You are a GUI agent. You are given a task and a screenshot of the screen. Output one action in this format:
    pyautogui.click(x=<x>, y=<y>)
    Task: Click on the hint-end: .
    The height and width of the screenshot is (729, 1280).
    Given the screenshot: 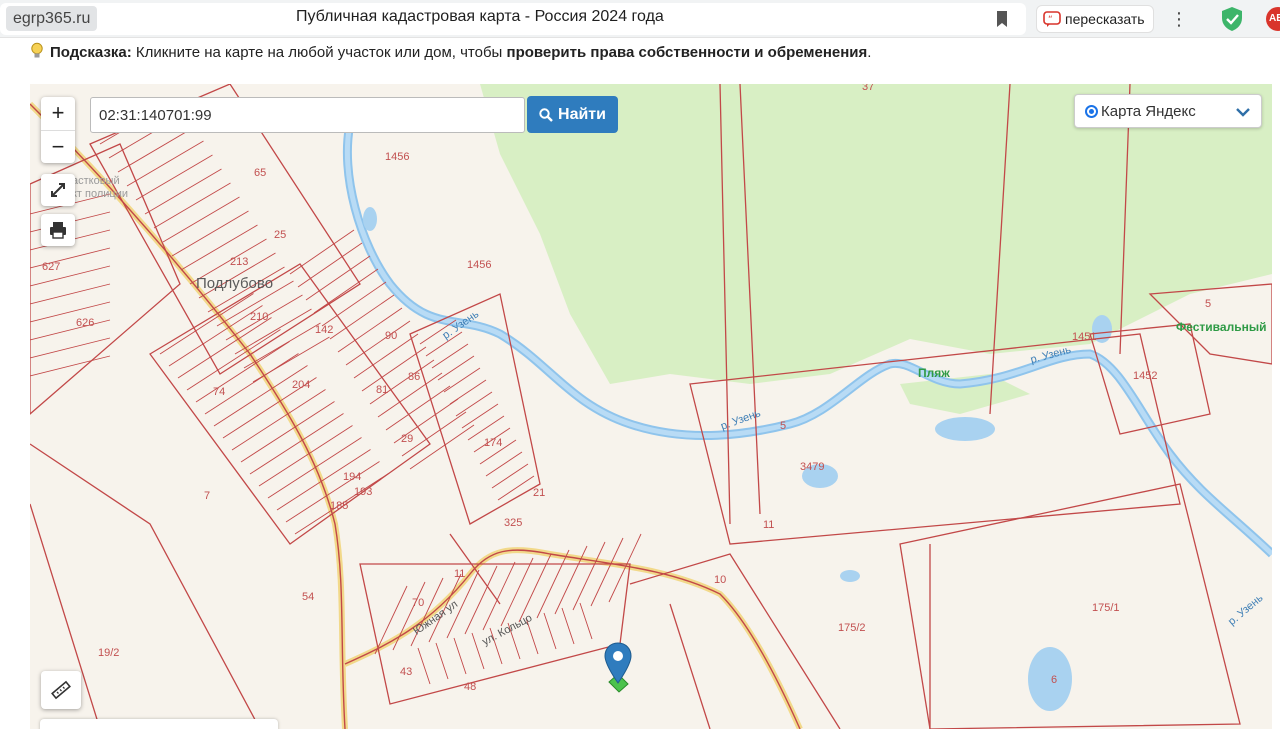 What is the action you would take?
    pyautogui.click(x=869, y=52)
    